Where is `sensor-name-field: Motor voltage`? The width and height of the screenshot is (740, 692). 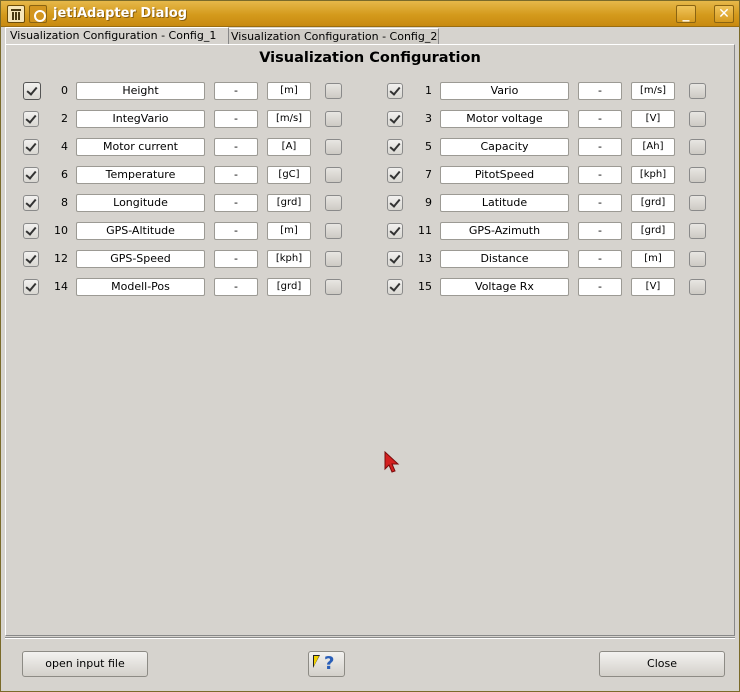
sensor-name-field: Motor voltage is located at coordinates (504, 119).